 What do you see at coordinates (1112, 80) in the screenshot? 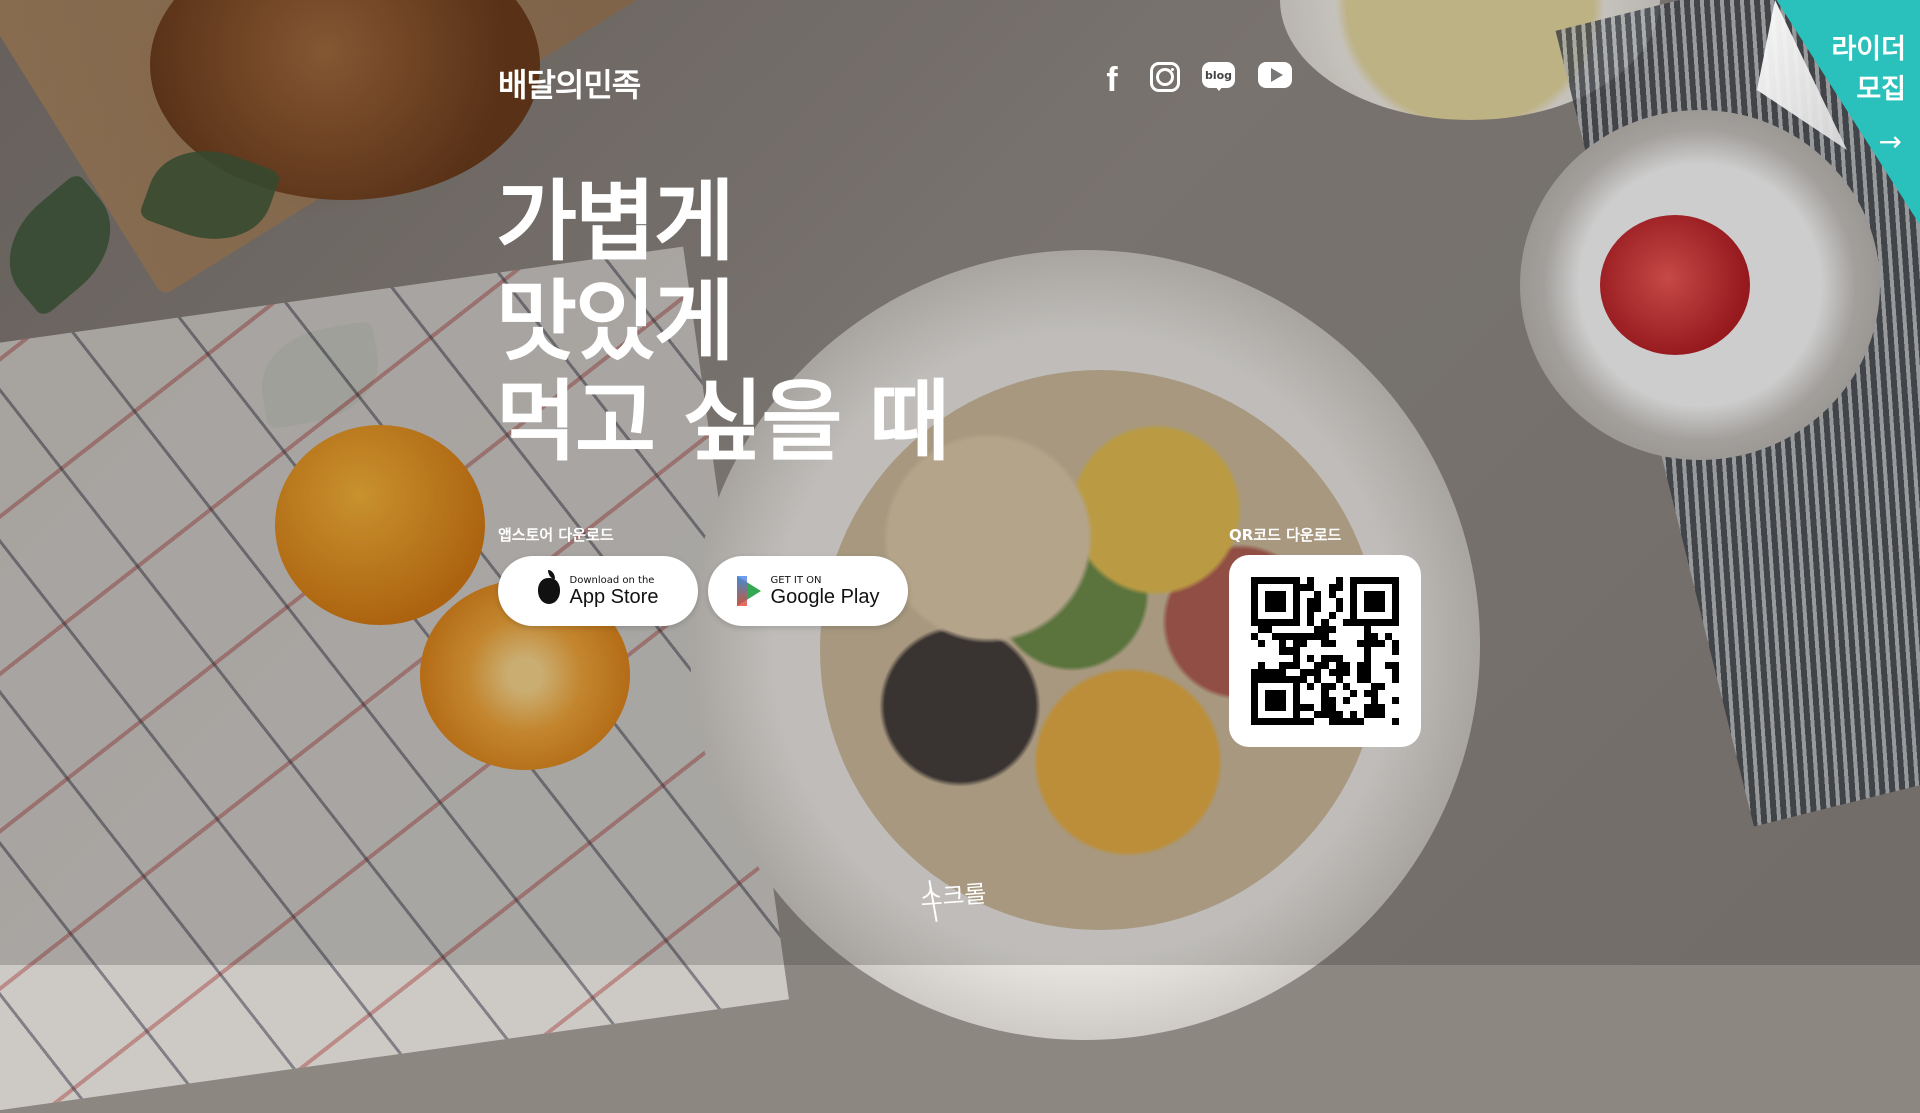
I see `facebook-icon: f` at bounding box center [1112, 80].